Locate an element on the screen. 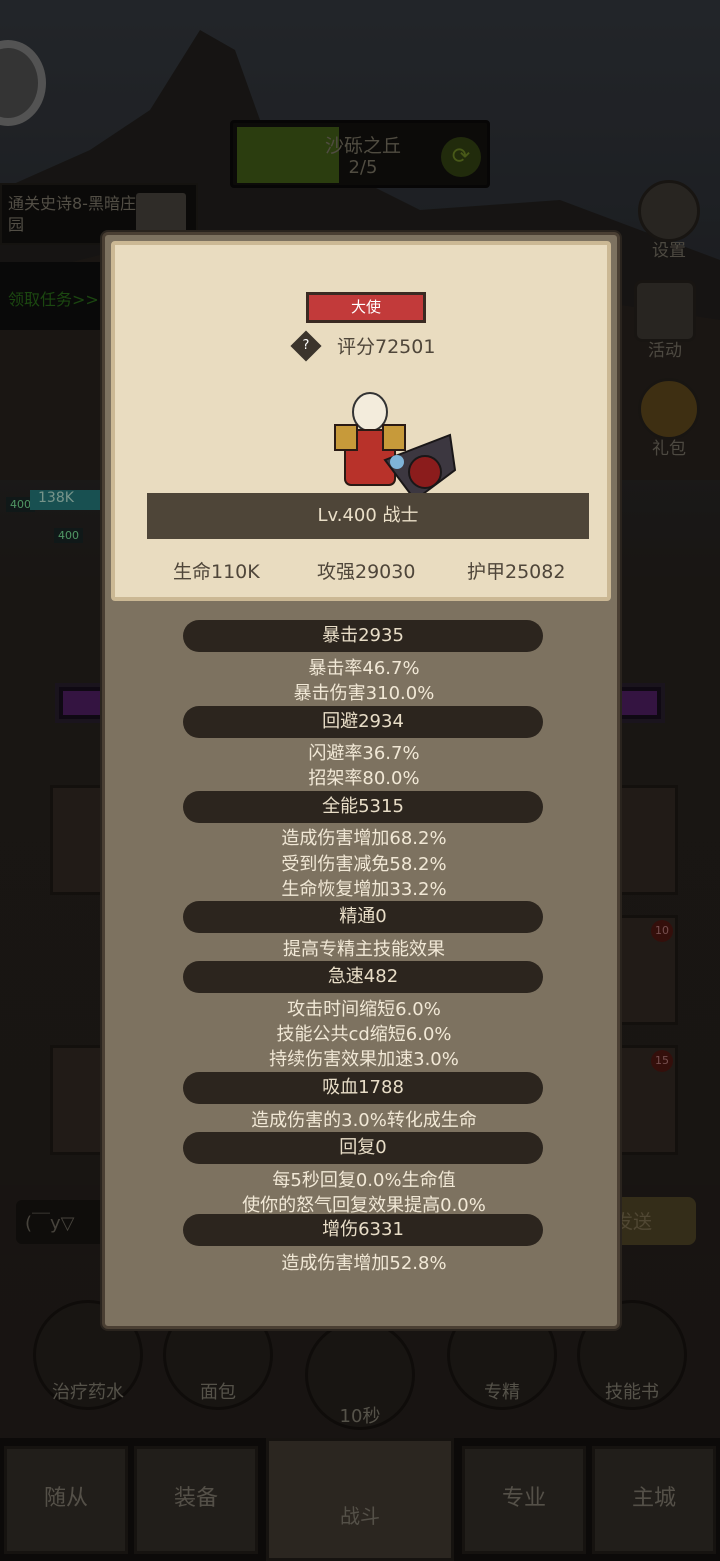  stat-detail: 生命恢复增加33.2% is located at coordinates (364, 889).